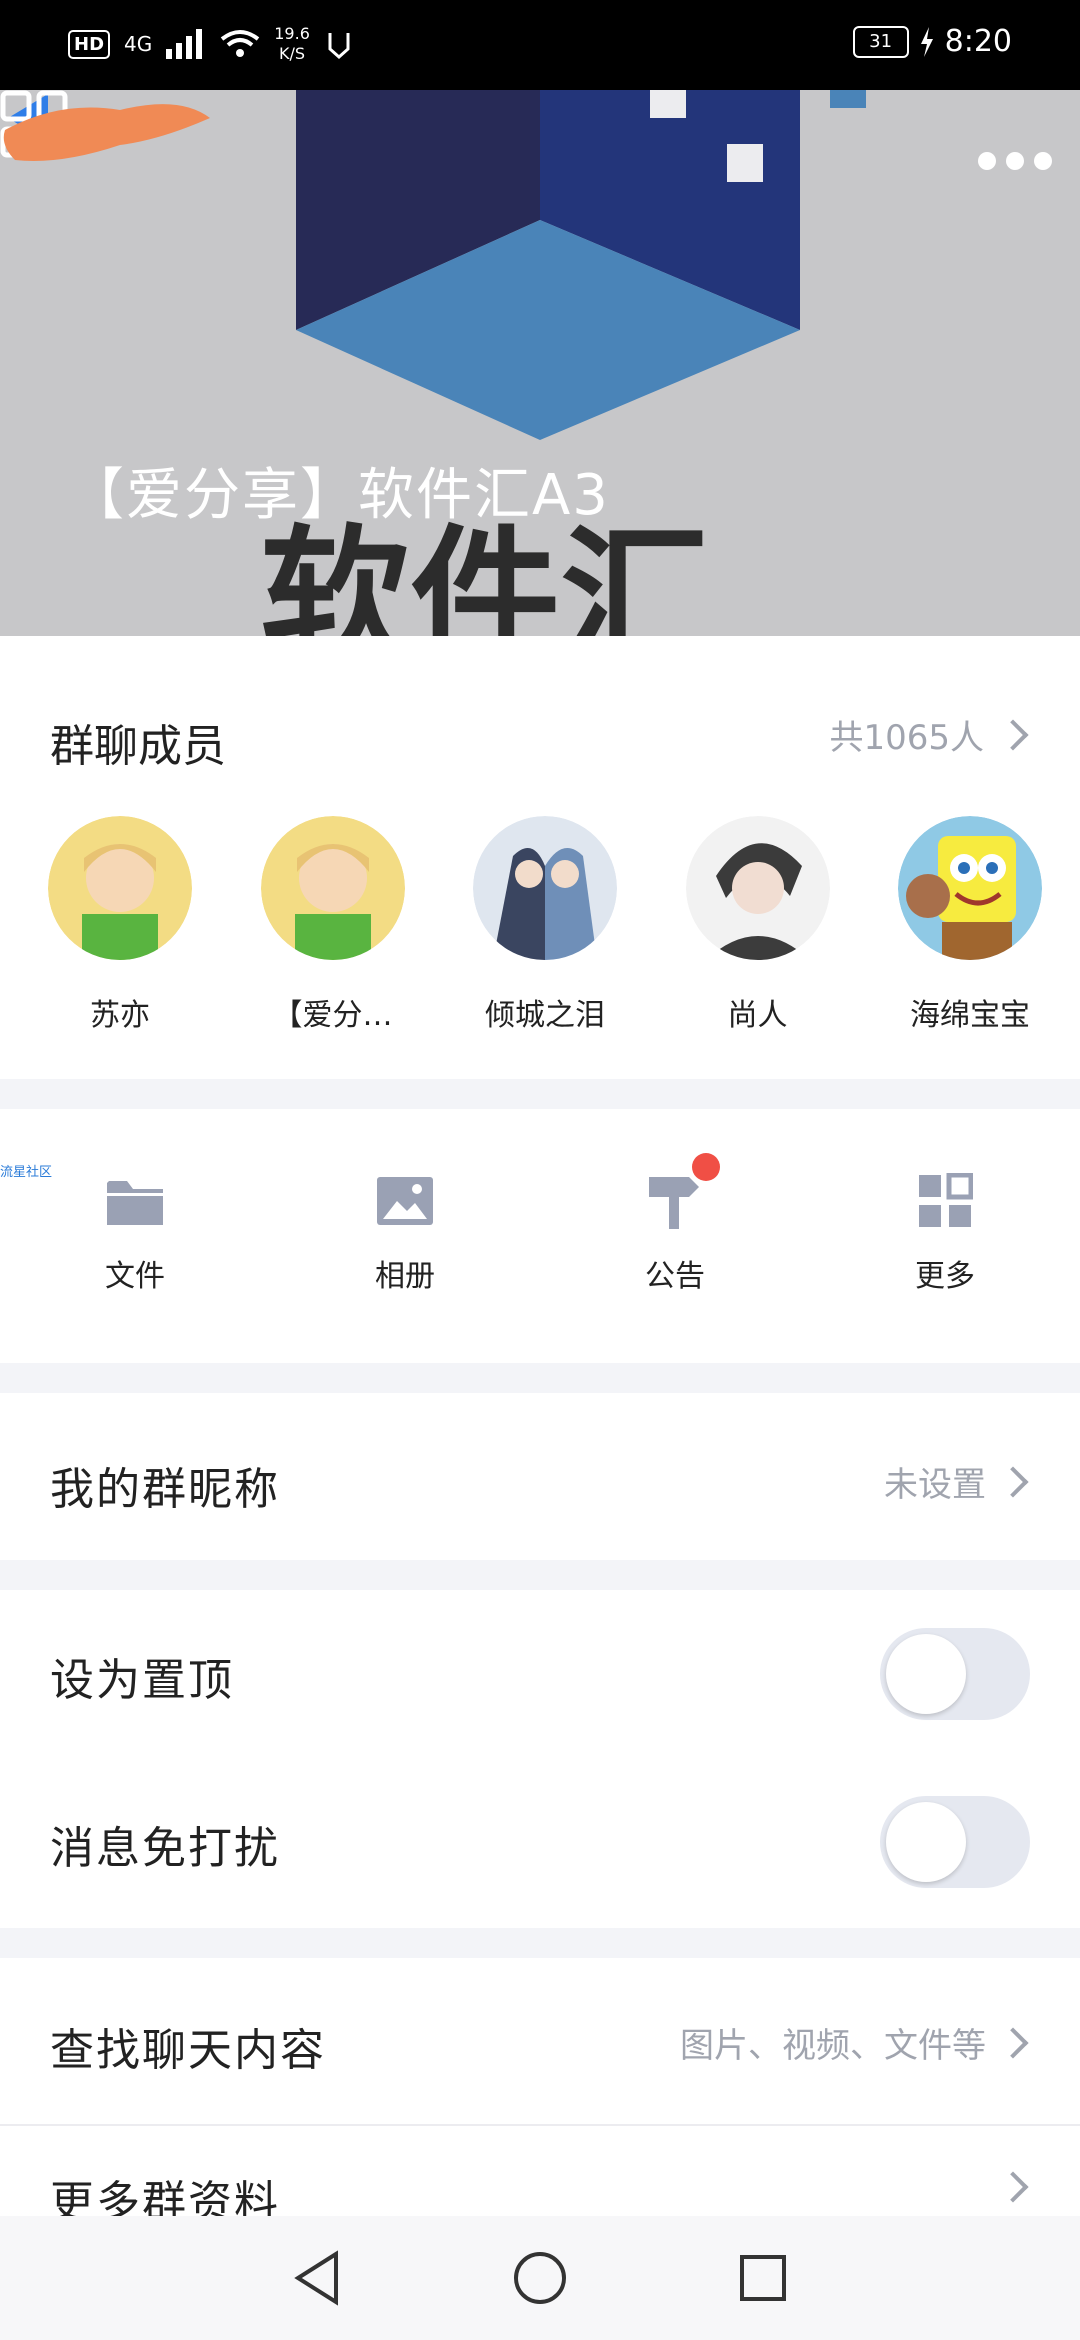 The image size is (1080, 2340). I want to click on signpost-icon, so click(674, 1203).